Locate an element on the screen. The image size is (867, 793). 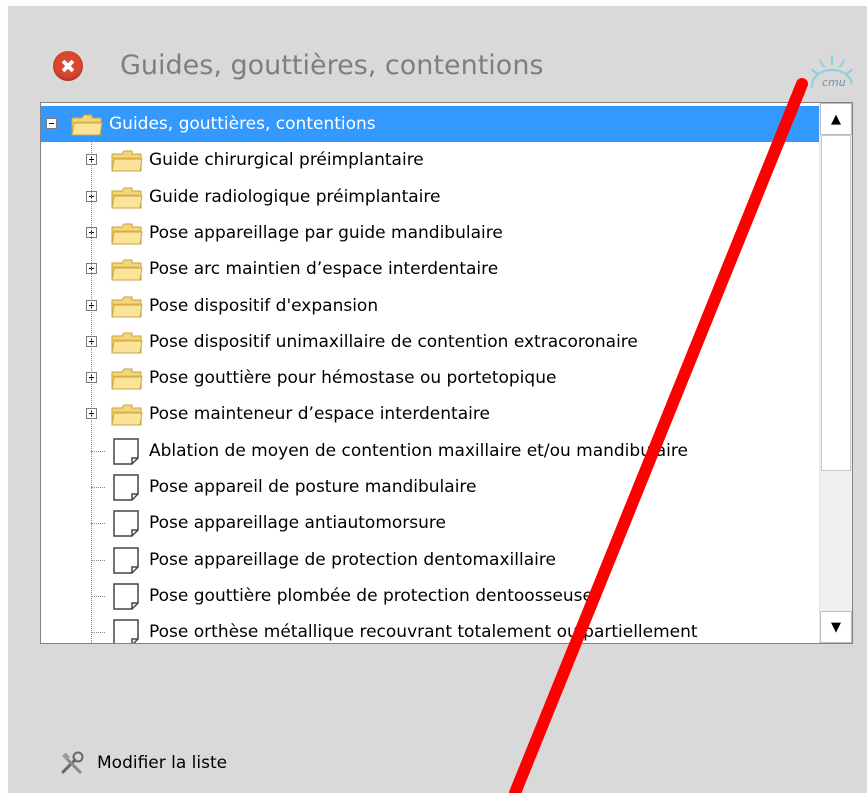
scroll-down-button: ▼ is located at coordinates (836, 627).